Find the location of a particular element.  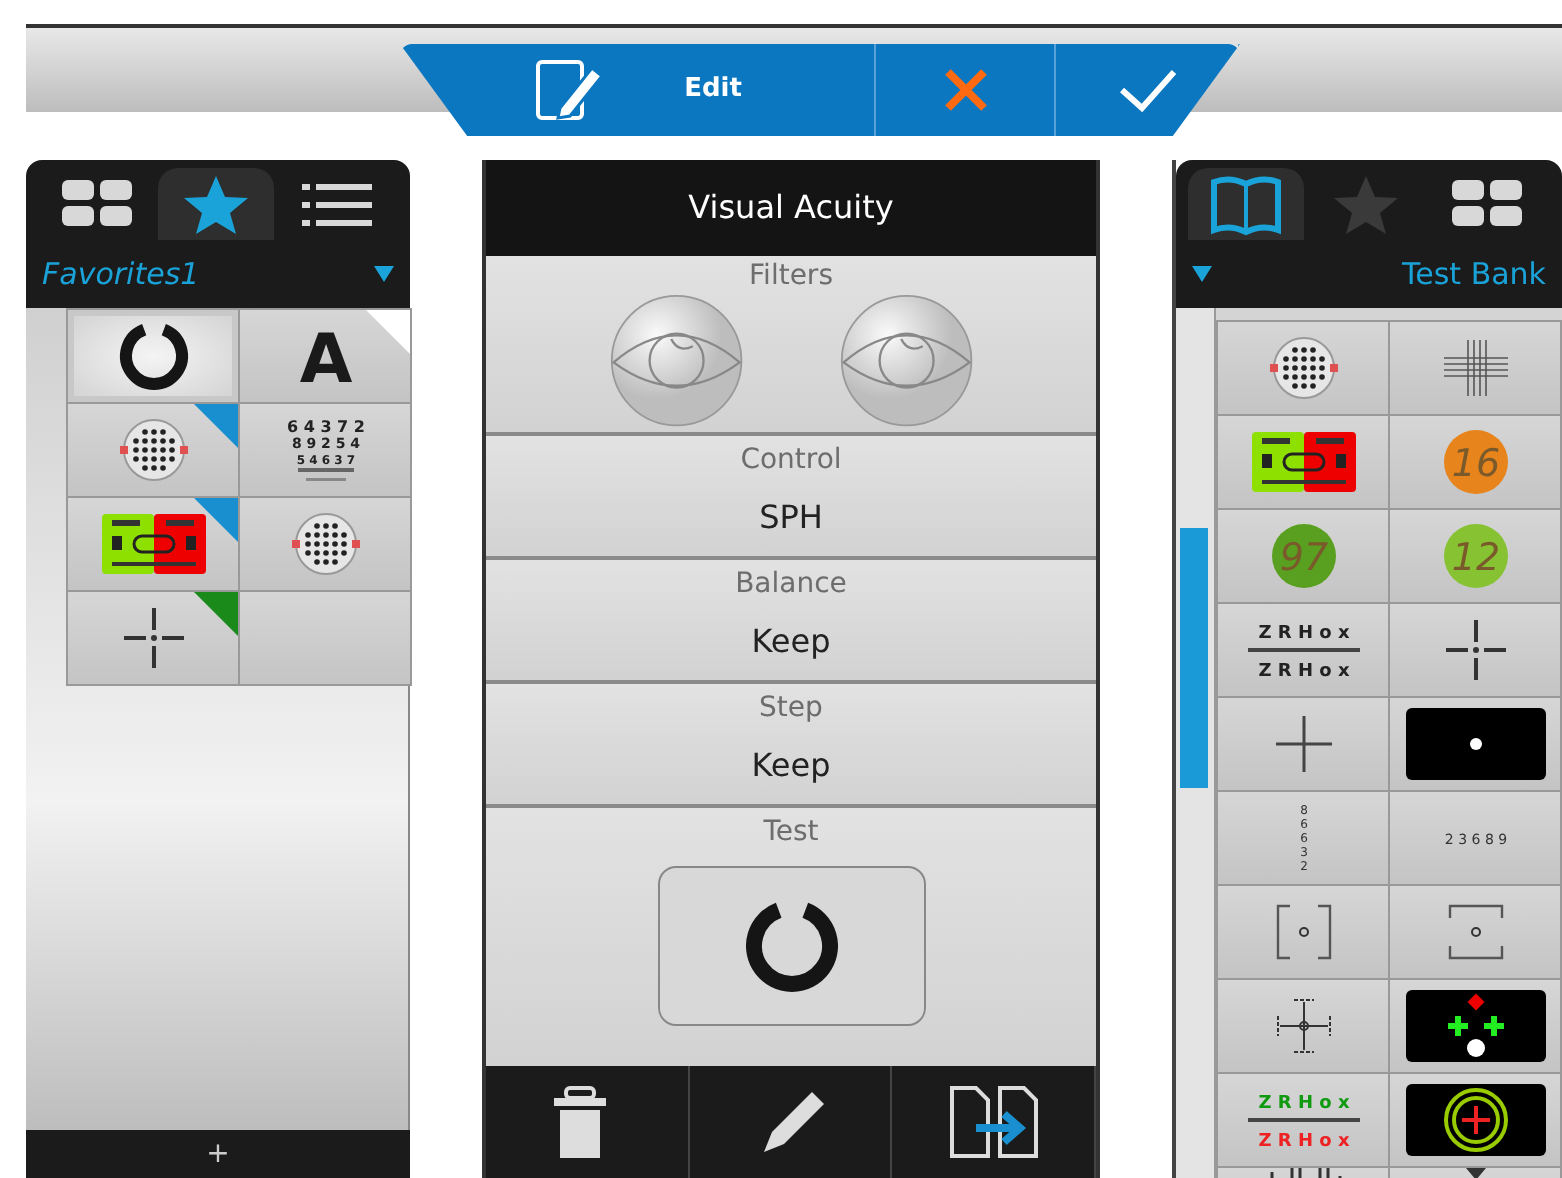

section-label: Control is located at coordinates (791, 461).